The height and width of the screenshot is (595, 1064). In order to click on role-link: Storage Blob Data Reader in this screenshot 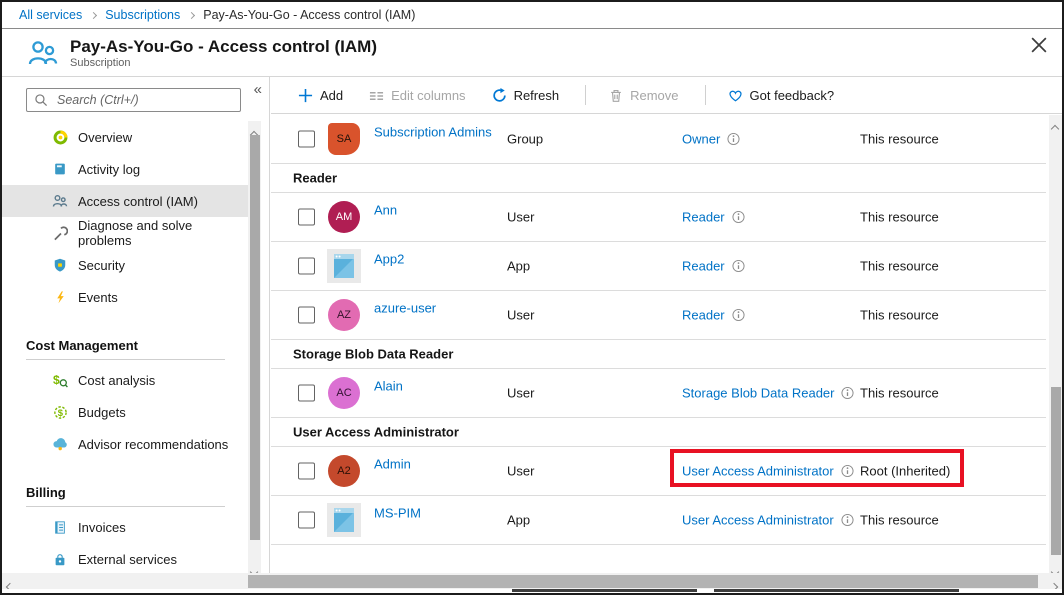, I will do `click(758, 393)`.